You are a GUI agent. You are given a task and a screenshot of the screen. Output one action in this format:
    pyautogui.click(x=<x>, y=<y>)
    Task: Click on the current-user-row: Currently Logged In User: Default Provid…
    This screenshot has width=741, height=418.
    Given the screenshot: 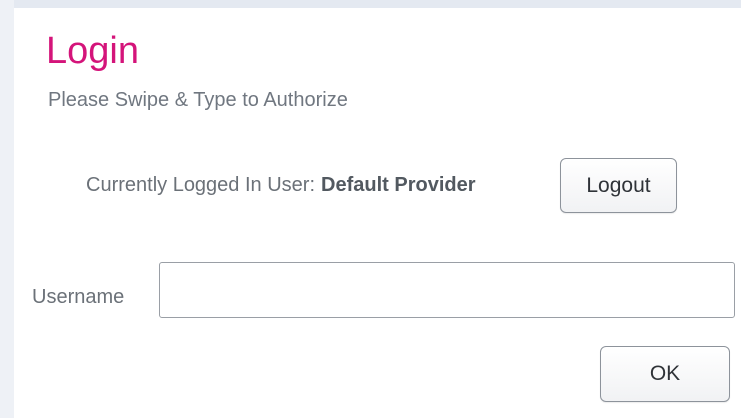 What is the action you would take?
    pyautogui.click(x=281, y=185)
    